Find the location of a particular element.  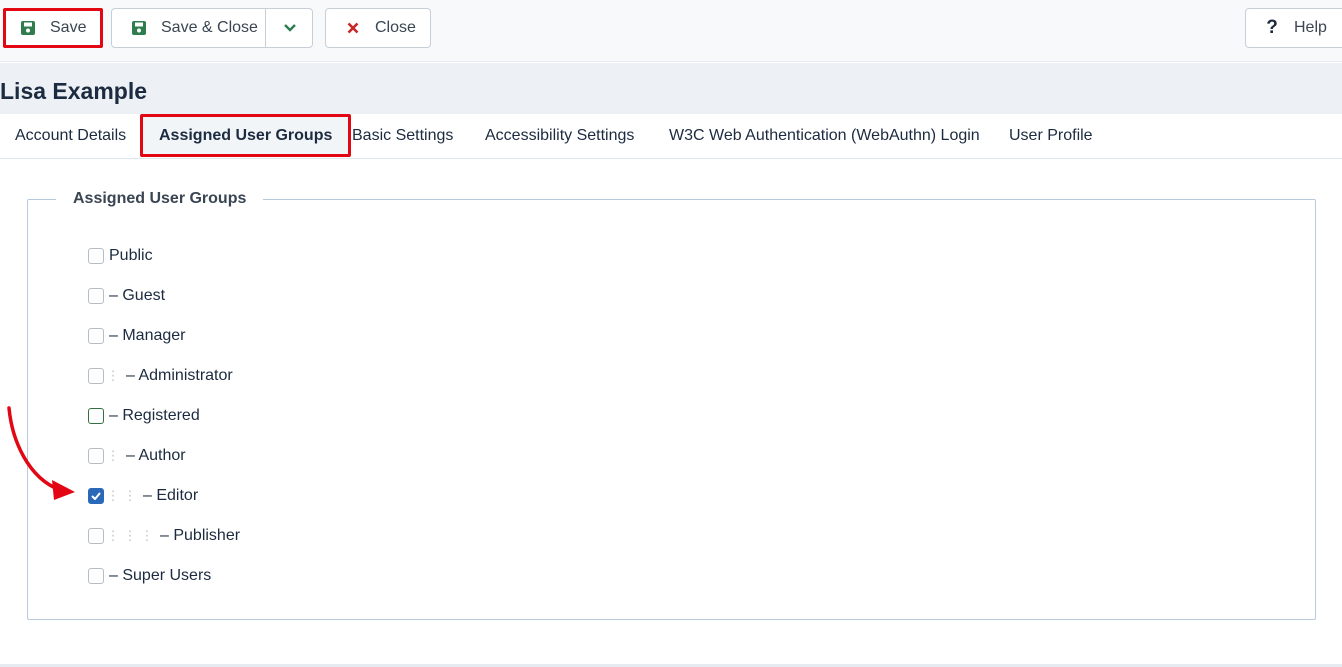

tab-webauthn-login: W3C Web Authentication (WebAuthn) Login is located at coordinates (824, 136).